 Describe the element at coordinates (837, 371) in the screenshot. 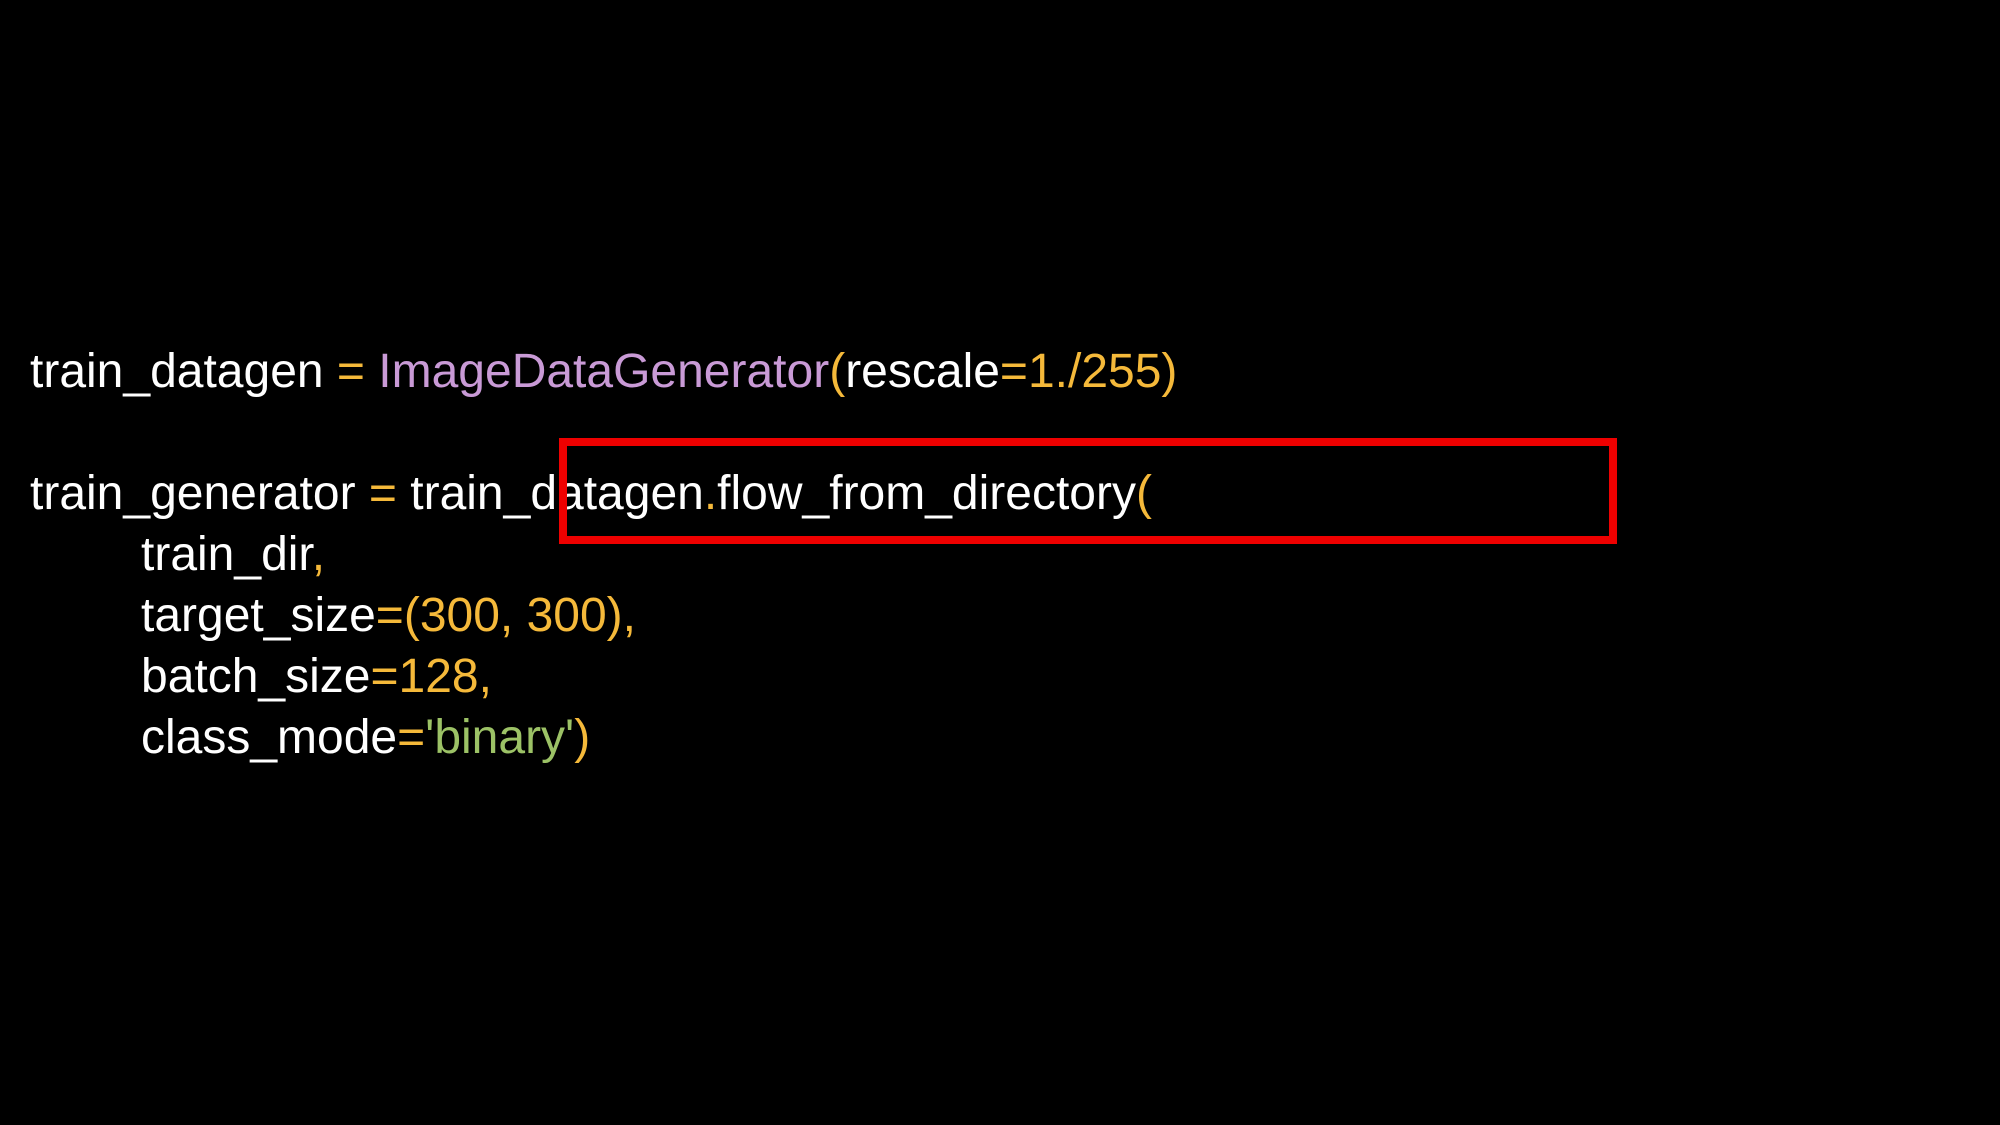

I see `open-paren: (` at that location.